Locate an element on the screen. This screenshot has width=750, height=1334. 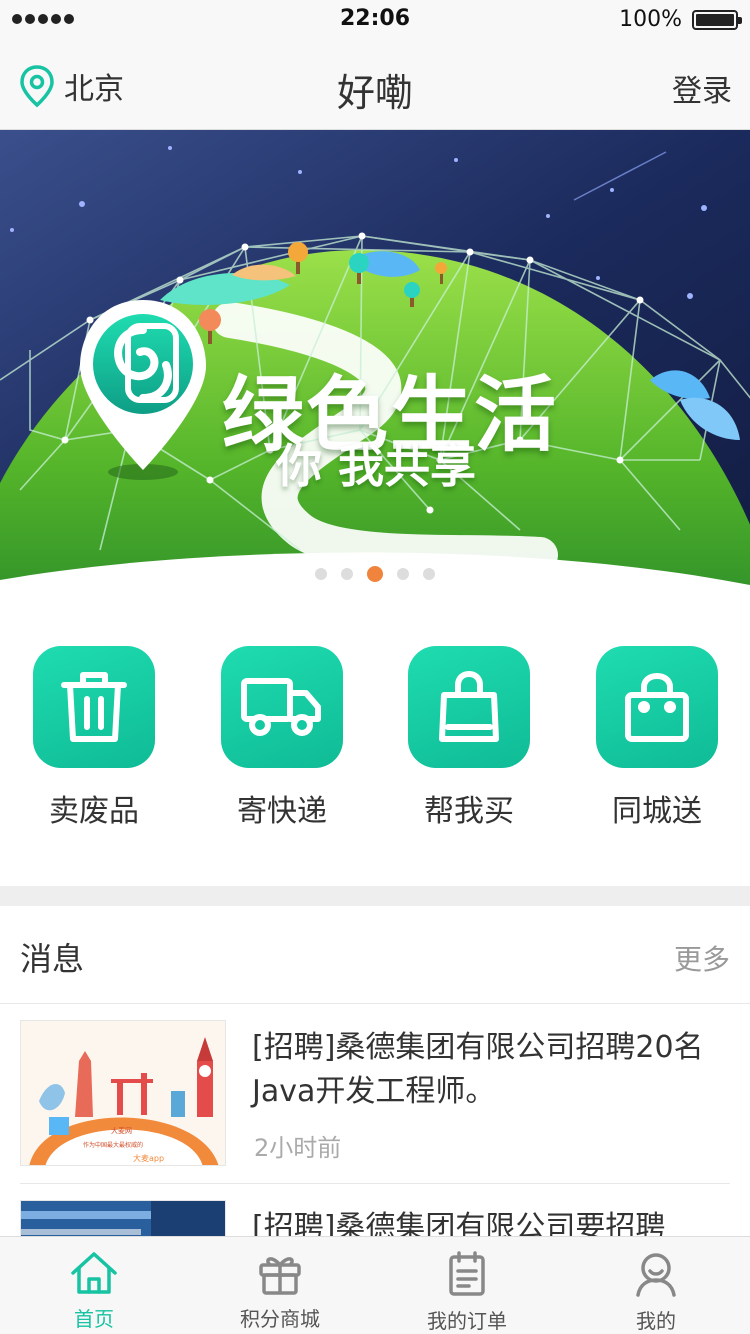
service-same-city: 同城送 is located at coordinates (657, 738).